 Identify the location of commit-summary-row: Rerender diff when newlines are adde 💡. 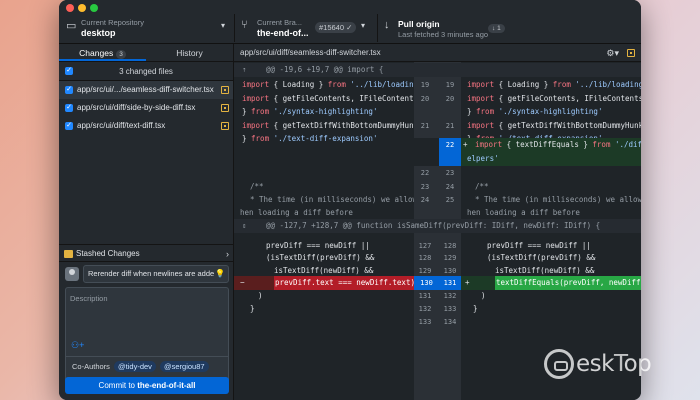
(147, 274).